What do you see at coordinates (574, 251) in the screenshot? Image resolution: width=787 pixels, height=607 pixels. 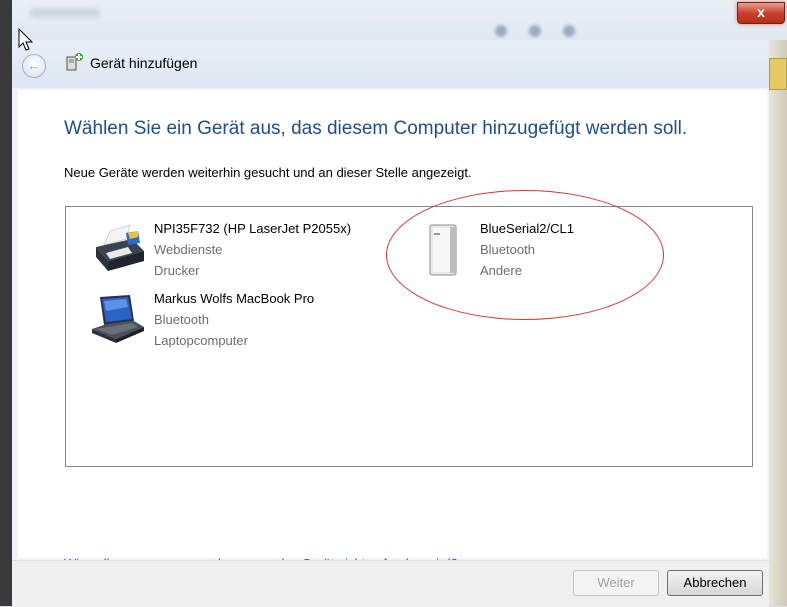 I see `device-item-blueserial: BlueSerial2/CL1 Bluetooth Andere` at bounding box center [574, 251].